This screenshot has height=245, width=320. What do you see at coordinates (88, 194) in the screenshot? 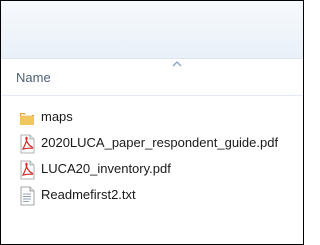
I see `file-name: Readmefirst2.txt` at bounding box center [88, 194].